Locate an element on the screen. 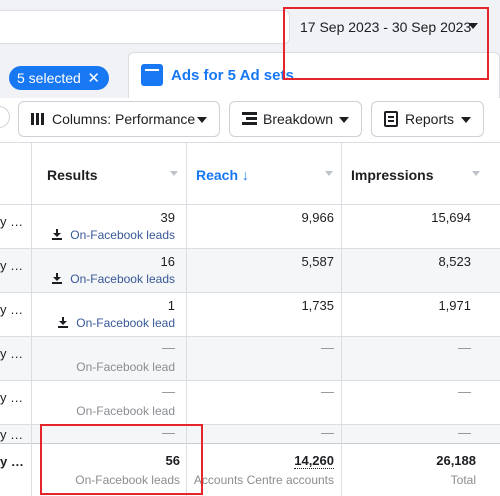 The width and height of the screenshot is (500, 496). table-header: Results Reach ↓ Impressions is located at coordinates (250, 174).